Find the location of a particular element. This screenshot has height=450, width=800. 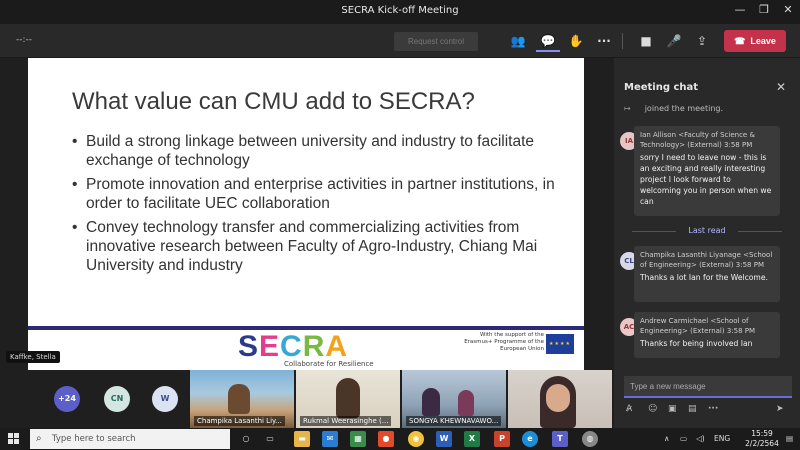

title-bar: SECRA Kick-off Meeting — ❐ ✕ is located at coordinates (400, 12).